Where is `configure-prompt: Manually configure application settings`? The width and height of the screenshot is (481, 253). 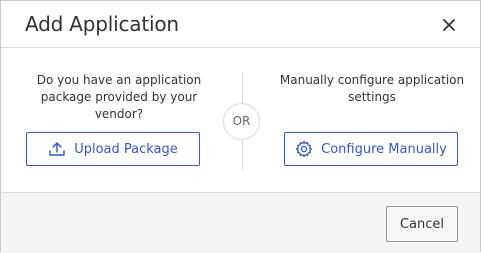
configure-prompt: Manually configure application settings is located at coordinates (372, 88).